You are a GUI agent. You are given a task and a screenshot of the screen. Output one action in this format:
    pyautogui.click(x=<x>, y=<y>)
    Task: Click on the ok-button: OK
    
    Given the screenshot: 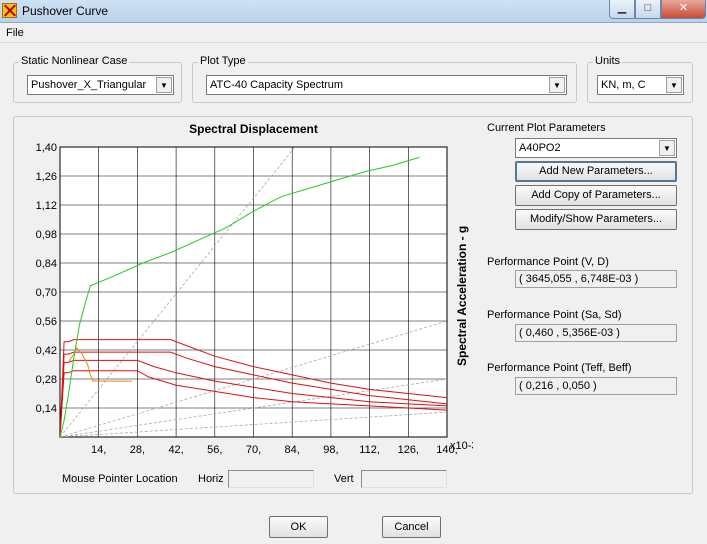 What is the action you would take?
    pyautogui.click(x=298, y=527)
    